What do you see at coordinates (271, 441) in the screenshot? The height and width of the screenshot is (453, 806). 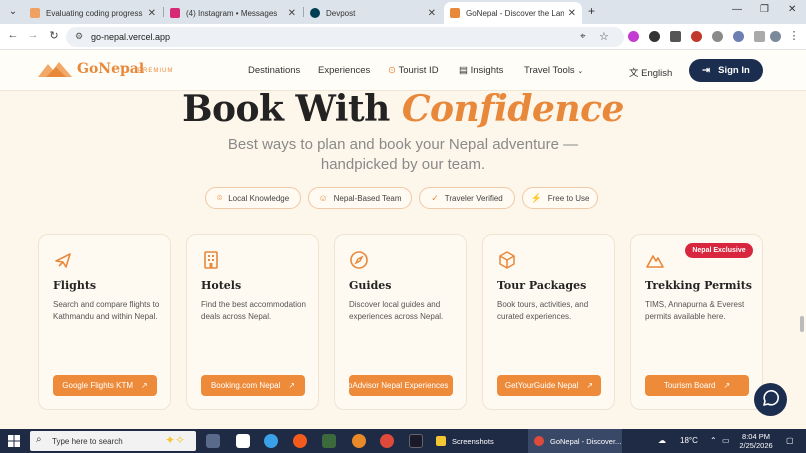 I see `copilot-icon` at bounding box center [271, 441].